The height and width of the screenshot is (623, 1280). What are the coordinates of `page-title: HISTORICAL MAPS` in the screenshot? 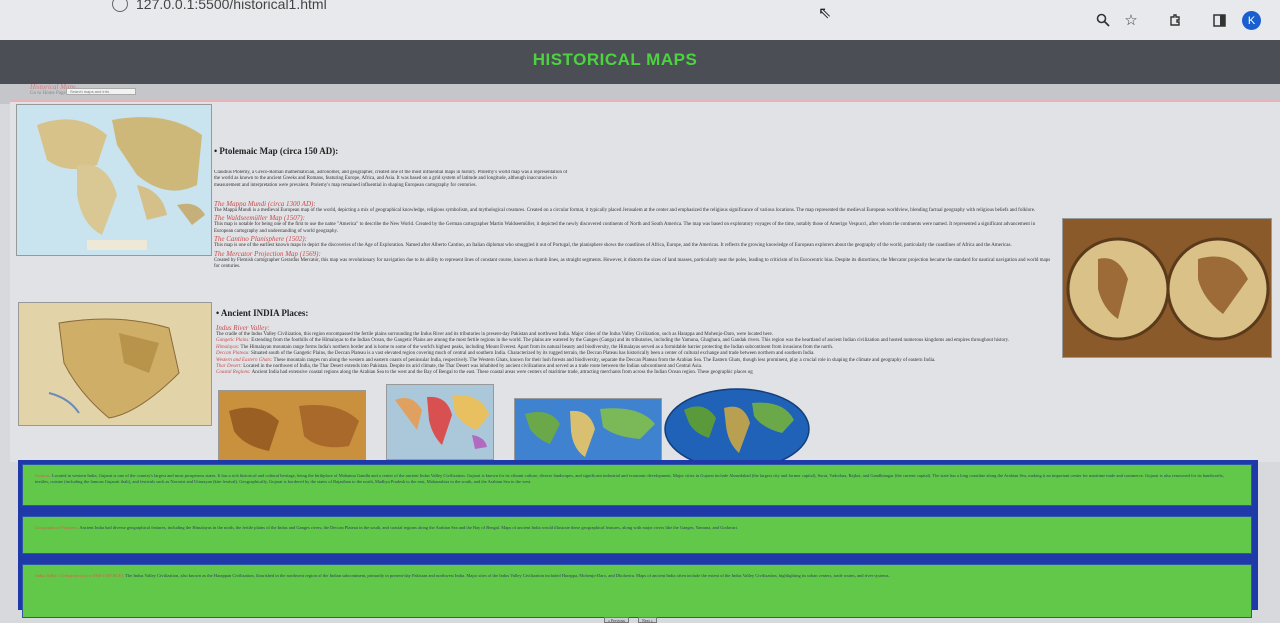 It's located at (615, 59).